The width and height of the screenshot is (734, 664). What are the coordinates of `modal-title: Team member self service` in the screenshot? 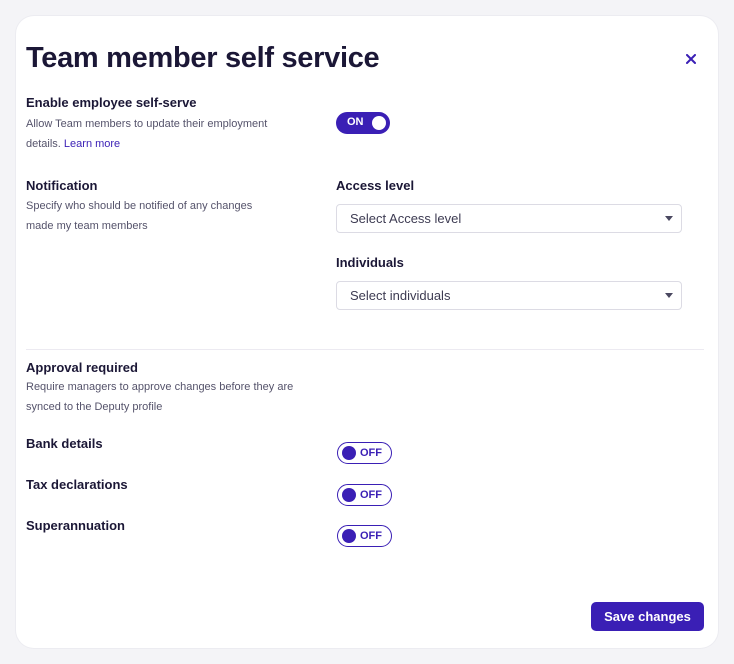 It's located at (203, 58).